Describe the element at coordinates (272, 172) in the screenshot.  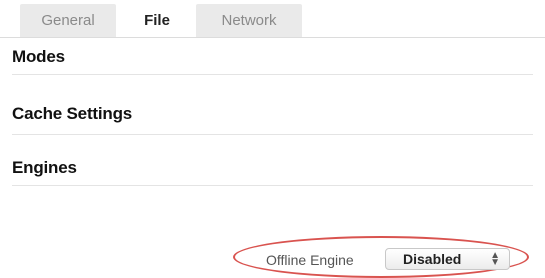
I see `section-engines: Engines` at that location.